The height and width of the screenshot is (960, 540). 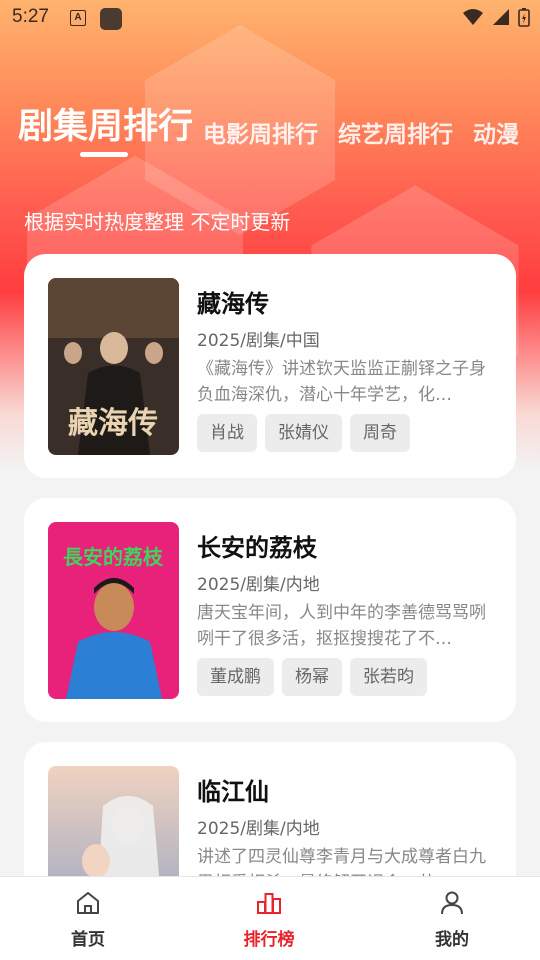 What do you see at coordinates (88, 919) in the screenshot?
I see `nav-home: 首页` at bounding box center [88, 919].